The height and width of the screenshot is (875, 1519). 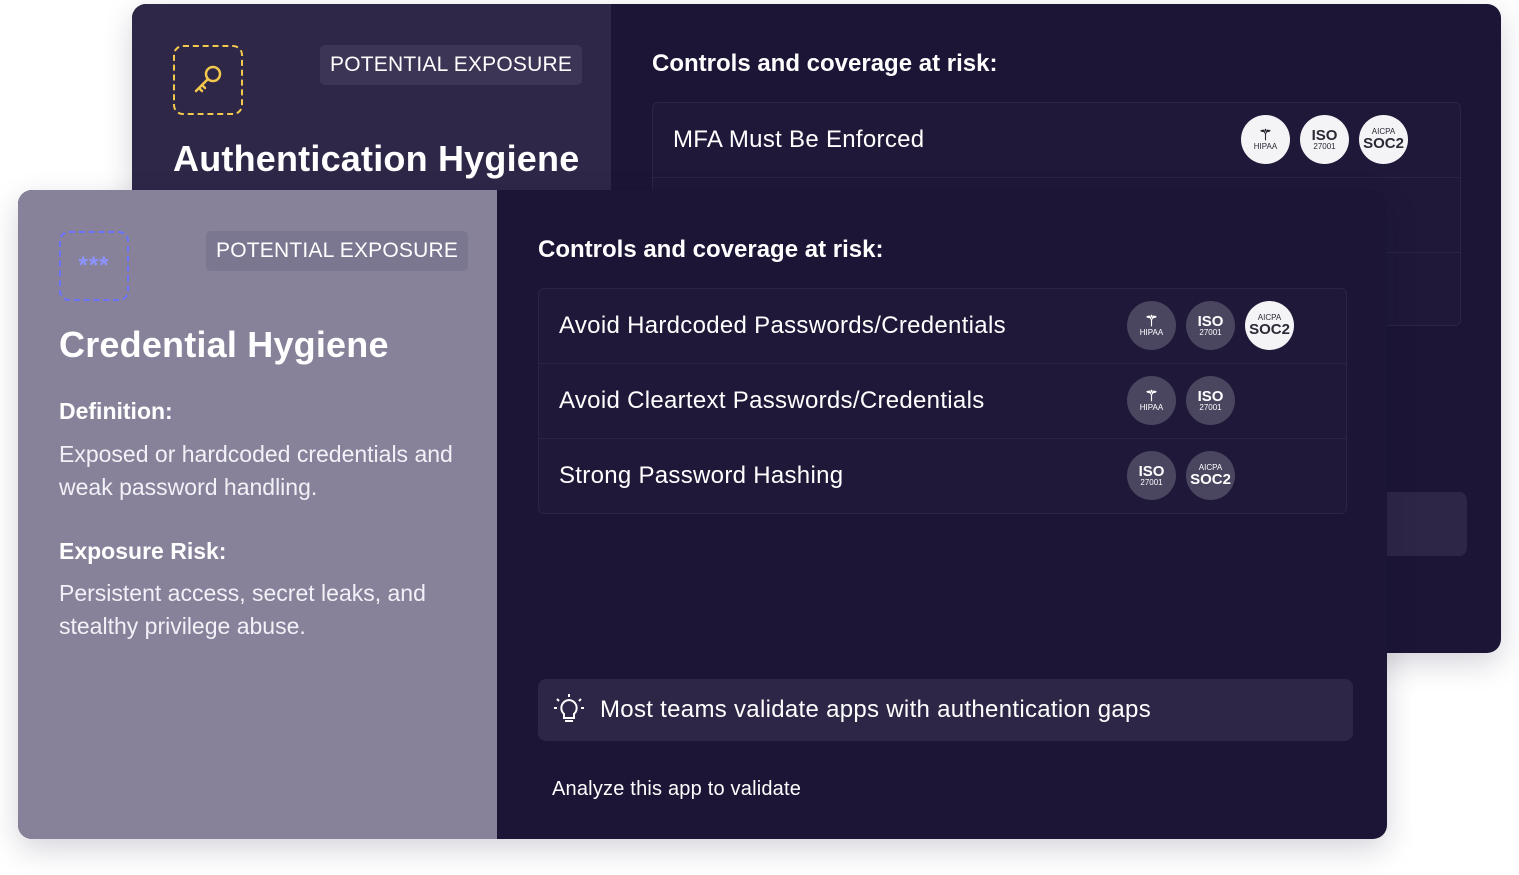 What do you see at coordinates (143, 551) in the screenshot?
I see `exposure-risk-label: Exposure Risk:` at bounding box center [143, 551].